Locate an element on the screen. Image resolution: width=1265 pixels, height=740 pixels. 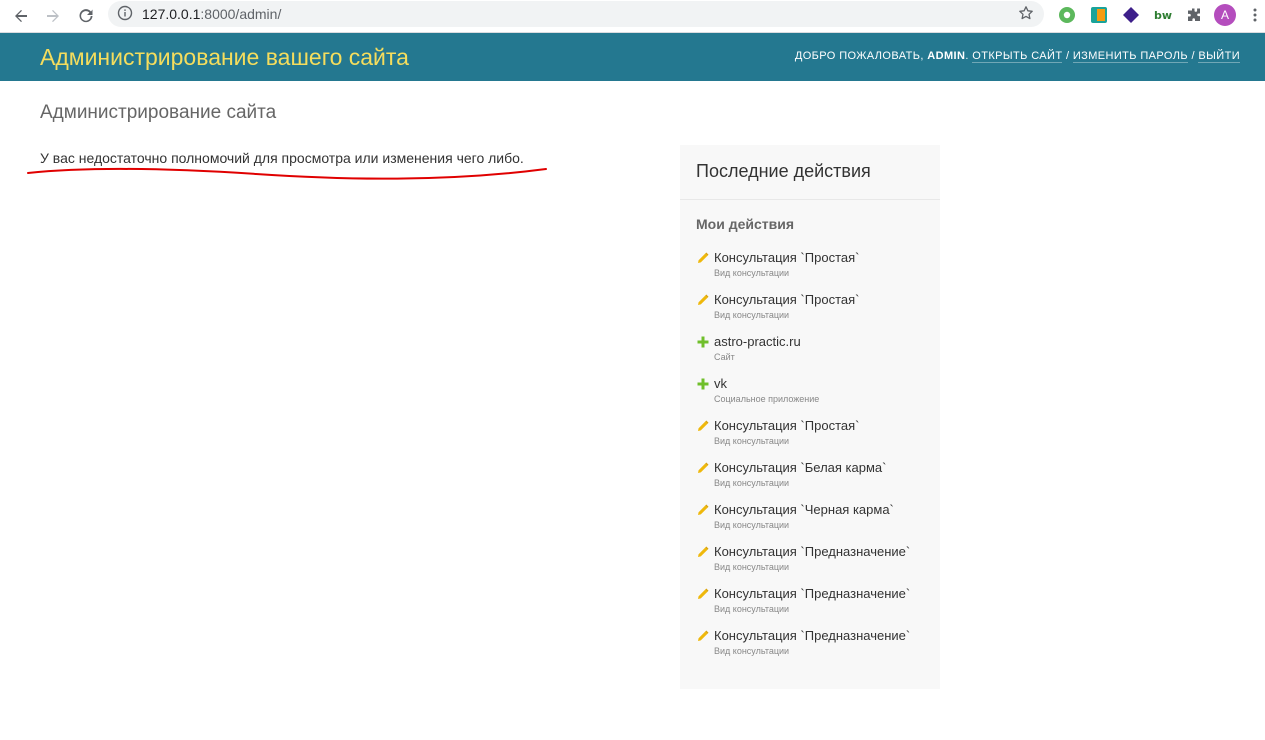
list-item: vk Социальное приложение is located at coordinates (814, 396).